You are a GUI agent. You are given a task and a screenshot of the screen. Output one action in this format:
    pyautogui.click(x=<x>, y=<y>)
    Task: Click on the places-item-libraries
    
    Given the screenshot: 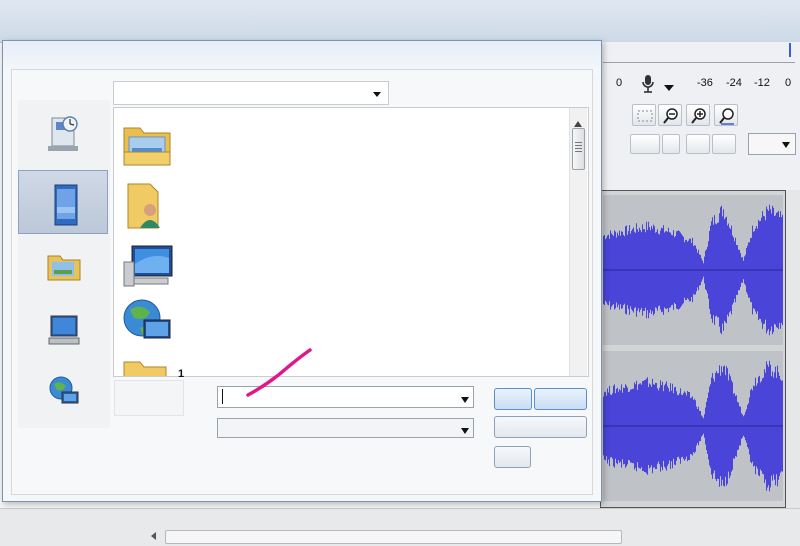 What is the action you would take?
    pyautogui.click(x=63, y=268)
    